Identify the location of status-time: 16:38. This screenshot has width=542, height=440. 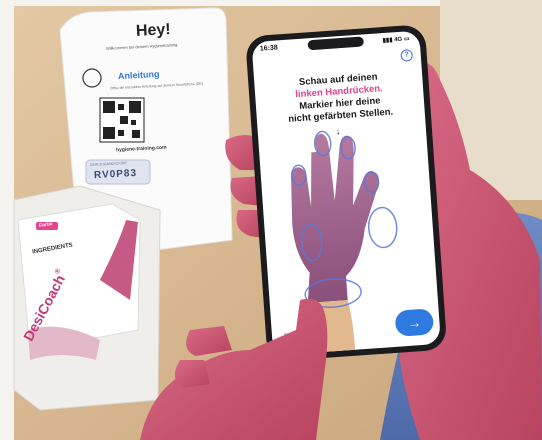
(269, 48).